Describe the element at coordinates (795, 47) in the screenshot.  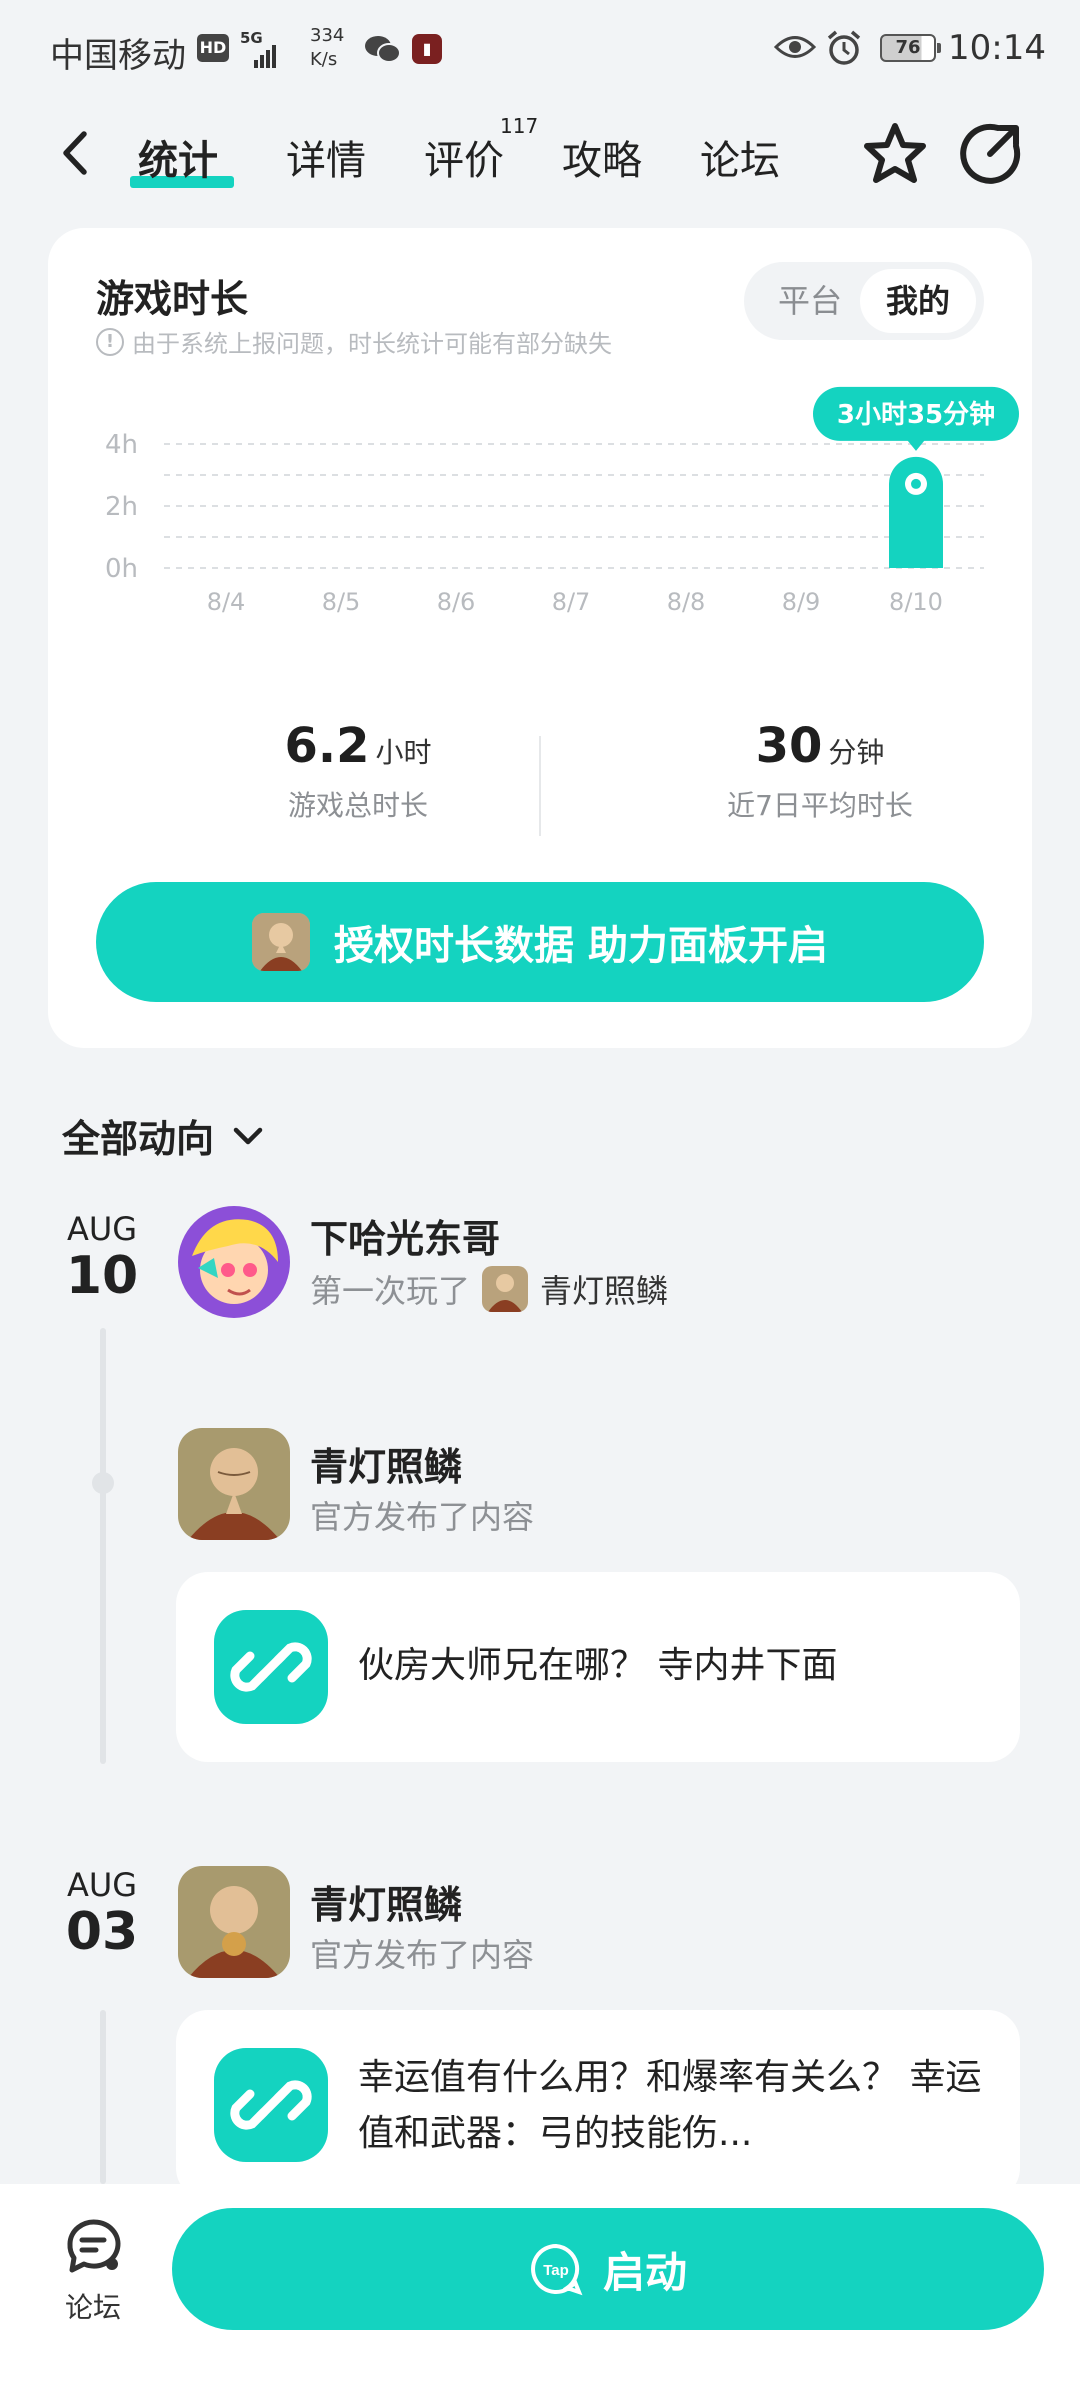
I see `eye-icon` at that location.